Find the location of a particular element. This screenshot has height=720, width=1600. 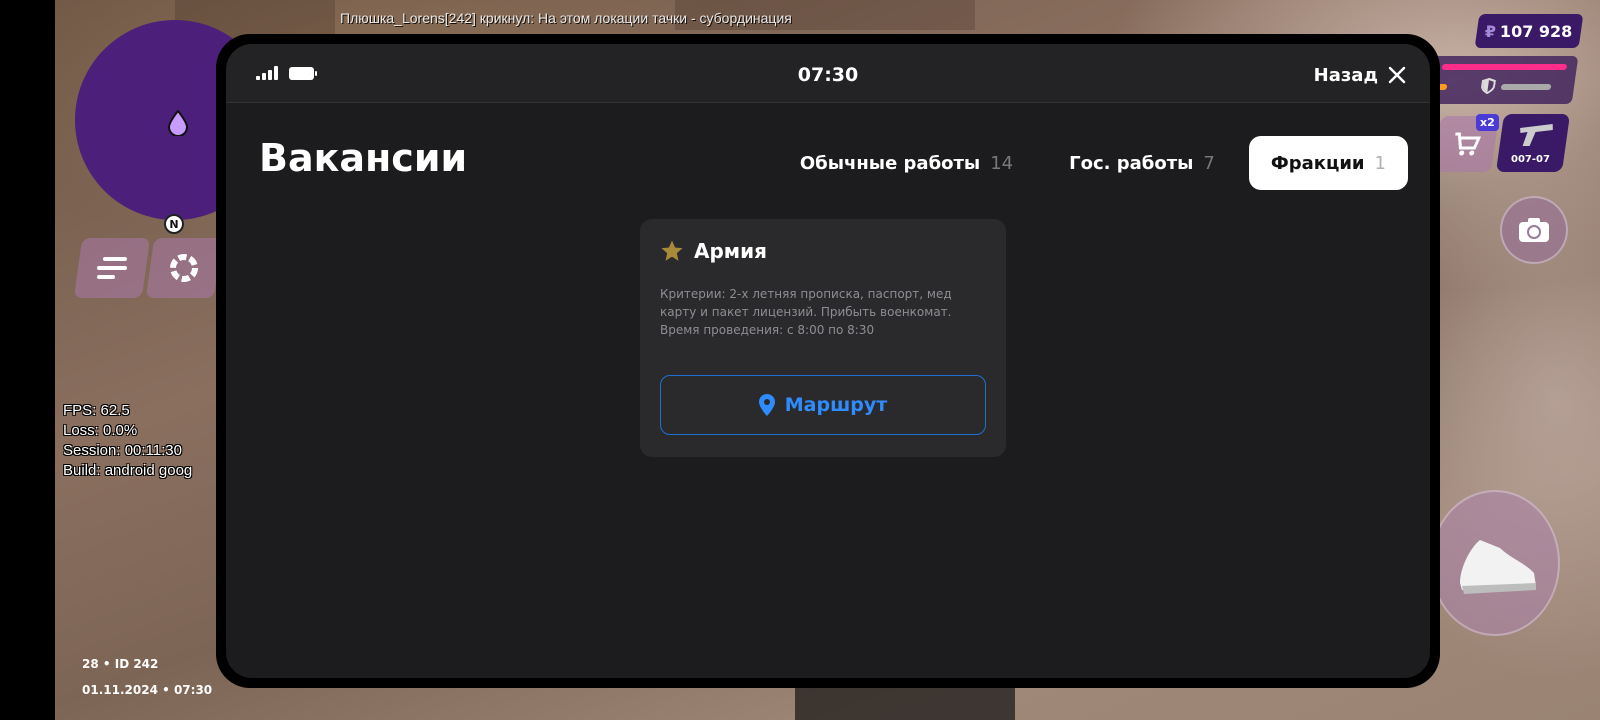

tab-count: 14 is located at coordinates (1002, 163).